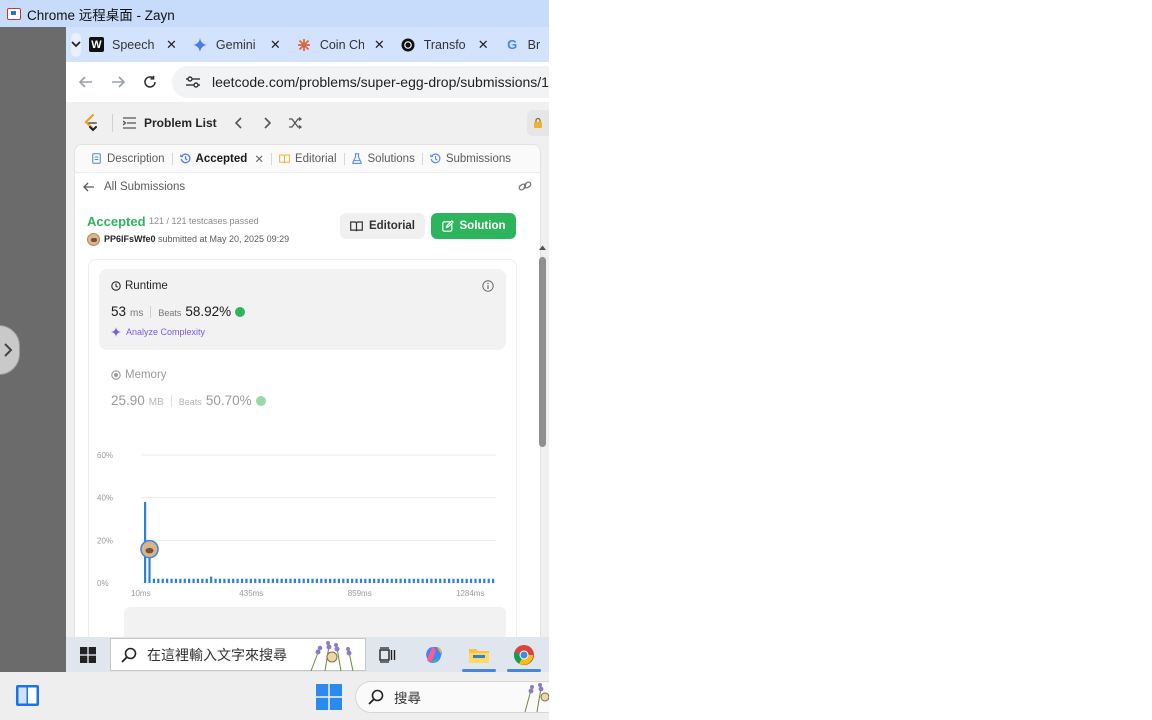  What do you see at coordinates (383, 159) in the screenshot?
I see `tab-solutions: Solutions` at bounding box center [383, 159].